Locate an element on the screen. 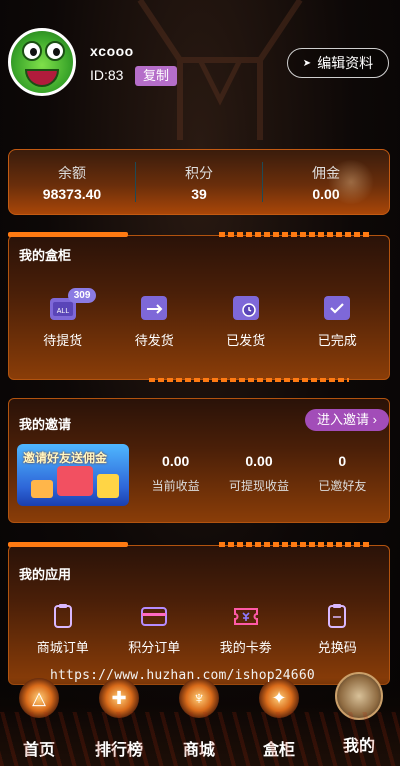 The width and height of the screenshot is (400, 766). invite-stats: 0.00 当前收益 0.00 可提现收益 0 已邀好友 is located at coordinates (259, 473).